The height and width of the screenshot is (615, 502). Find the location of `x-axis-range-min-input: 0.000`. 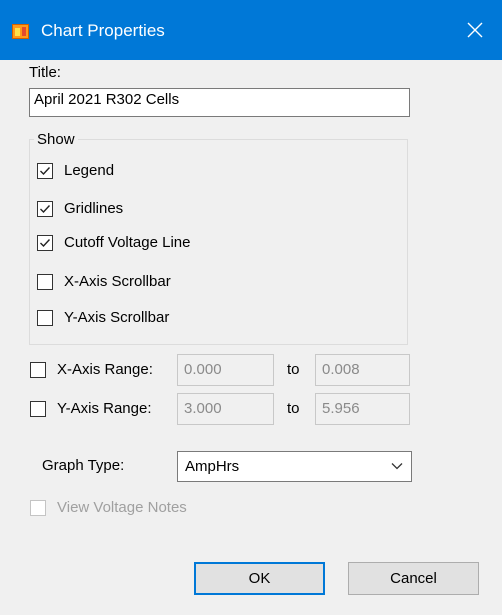

x-axis-range-min-input: 0.000 is located at coordinates (225, 370).